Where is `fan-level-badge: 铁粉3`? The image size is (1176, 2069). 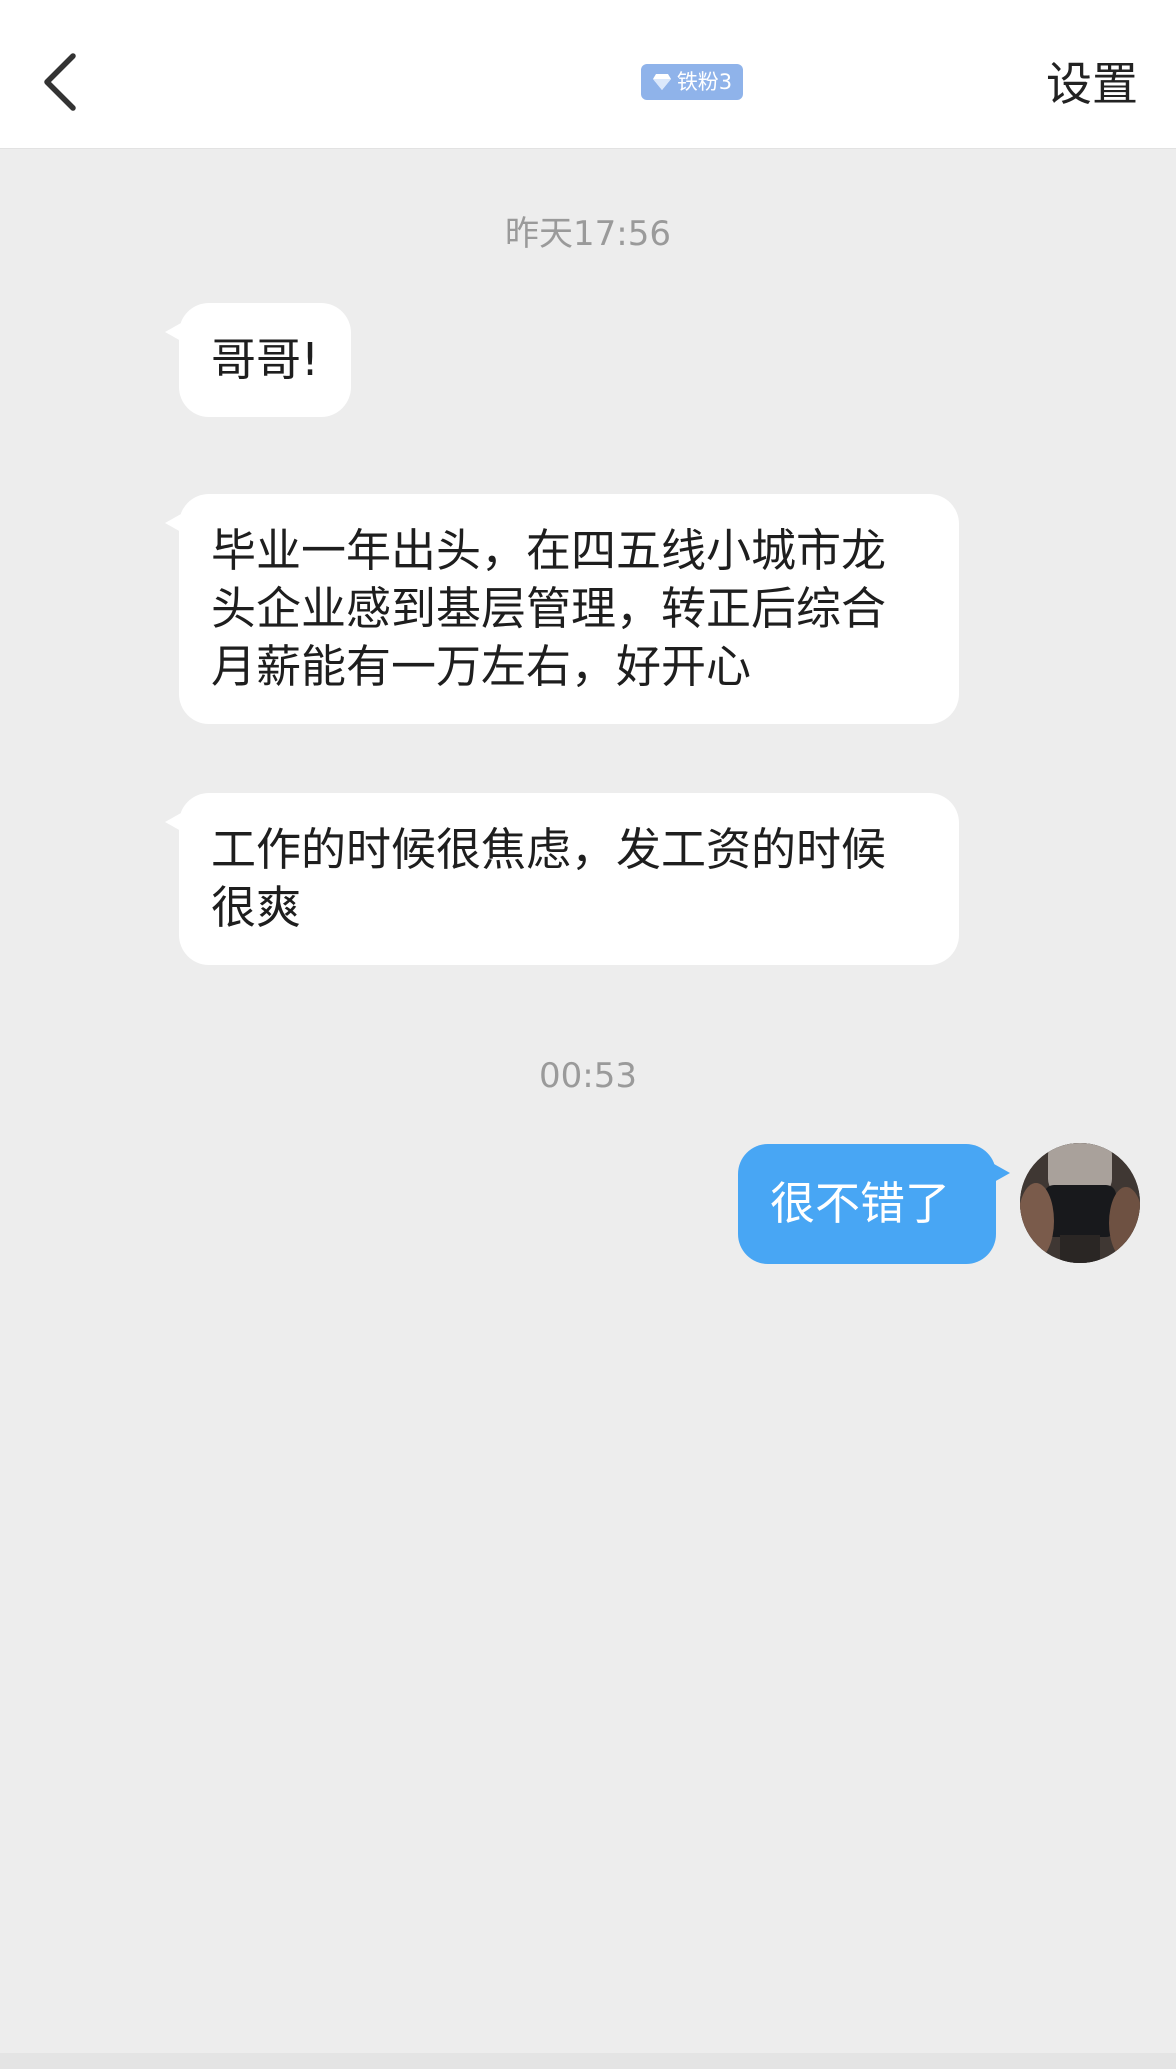
fan-level-badge: 铁粉3 is located at coordinates (692, 82).